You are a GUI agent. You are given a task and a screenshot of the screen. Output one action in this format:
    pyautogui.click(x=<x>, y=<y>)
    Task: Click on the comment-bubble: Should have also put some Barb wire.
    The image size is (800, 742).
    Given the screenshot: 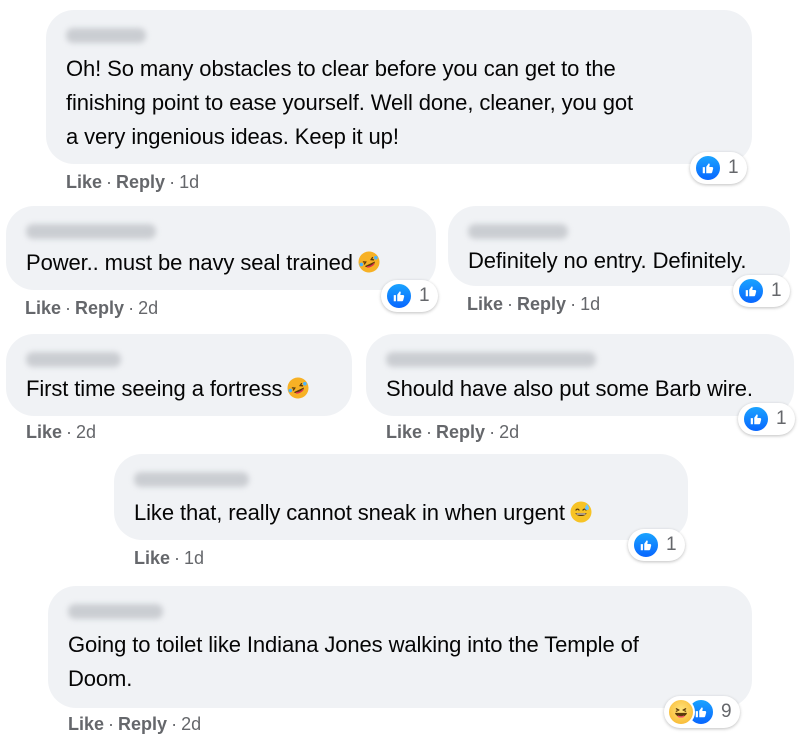 What is the action you would take?
    pyautogui.click(x=580, y=375)
    